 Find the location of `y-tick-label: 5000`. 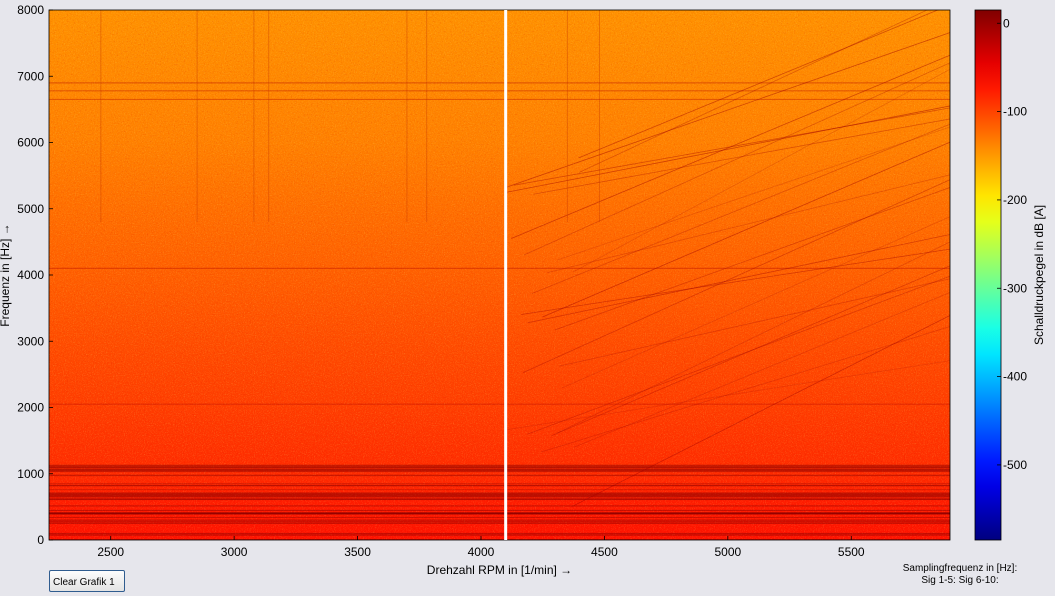

y-tick-label: 5000 is located at coordinates (30, 209).